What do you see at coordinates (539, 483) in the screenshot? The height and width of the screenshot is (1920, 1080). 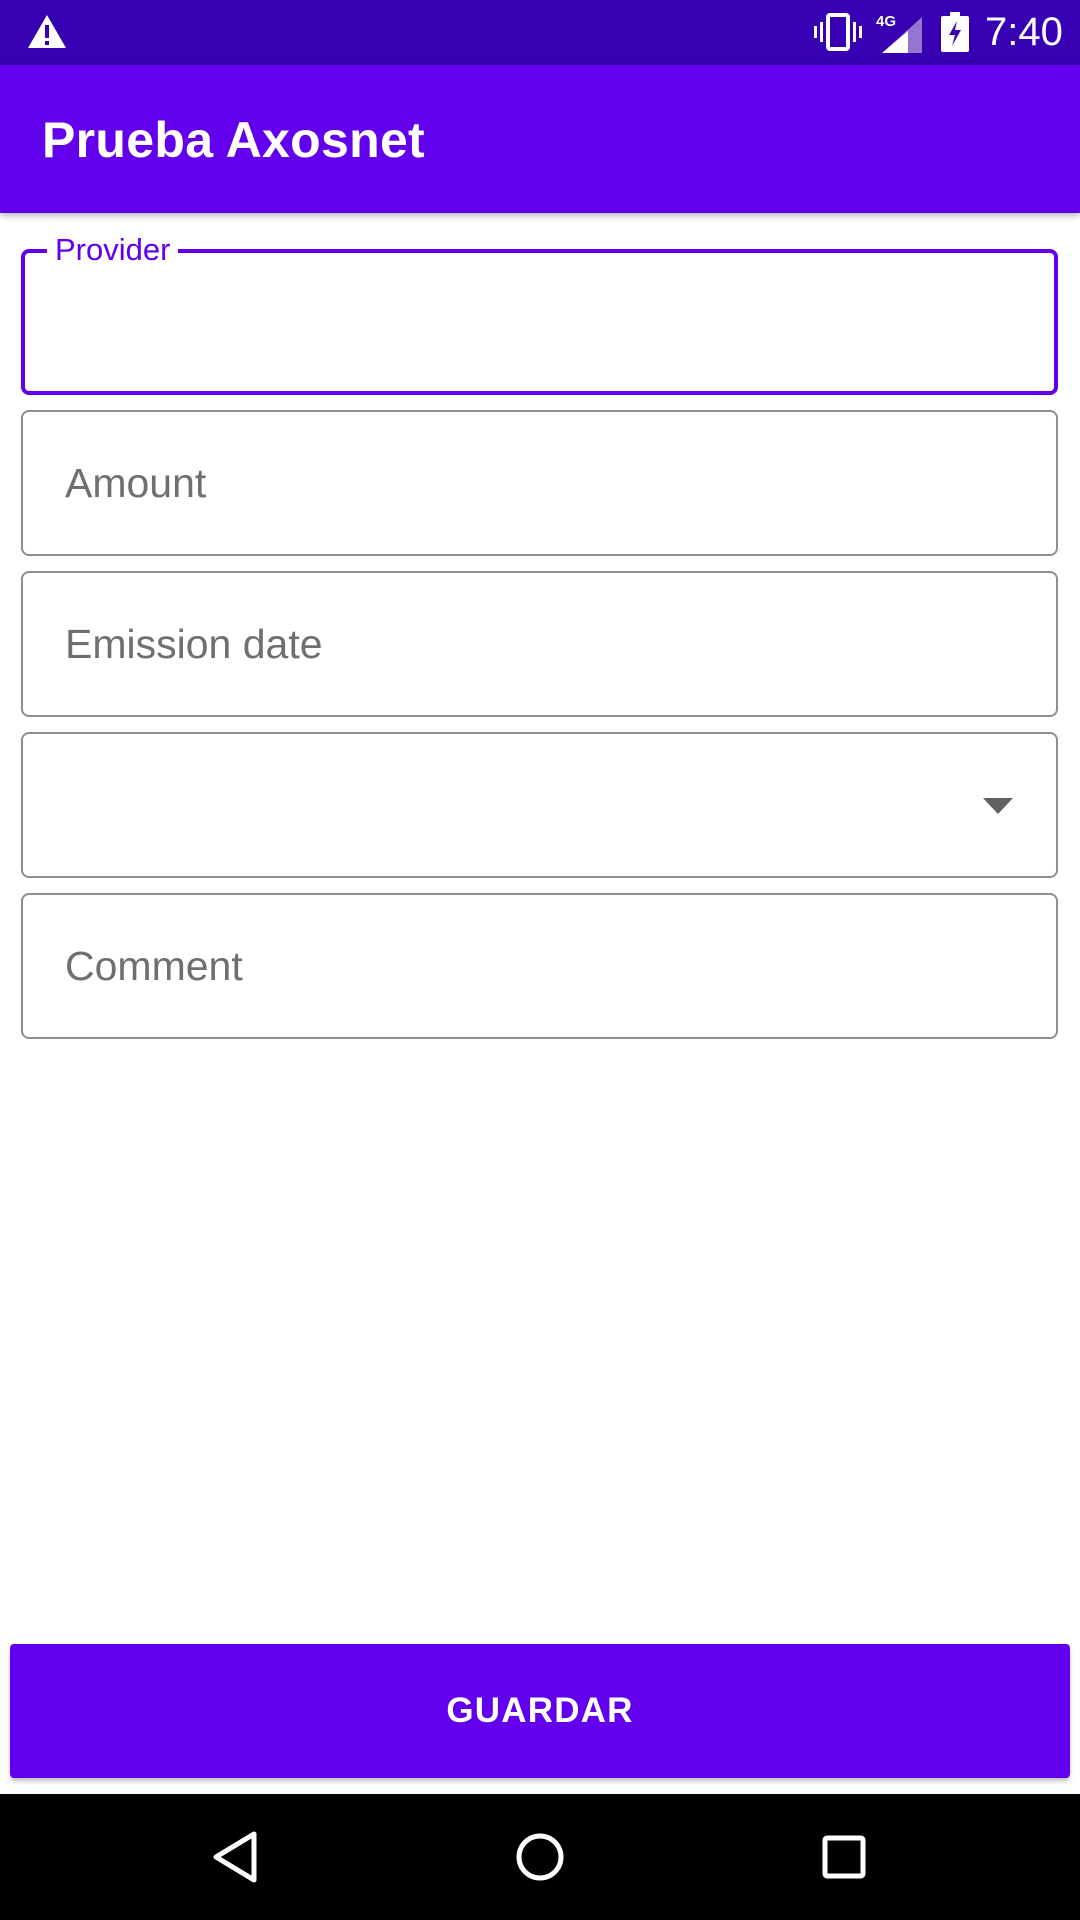 I see `amount-field: Amount` at bounding box center [539, 483].